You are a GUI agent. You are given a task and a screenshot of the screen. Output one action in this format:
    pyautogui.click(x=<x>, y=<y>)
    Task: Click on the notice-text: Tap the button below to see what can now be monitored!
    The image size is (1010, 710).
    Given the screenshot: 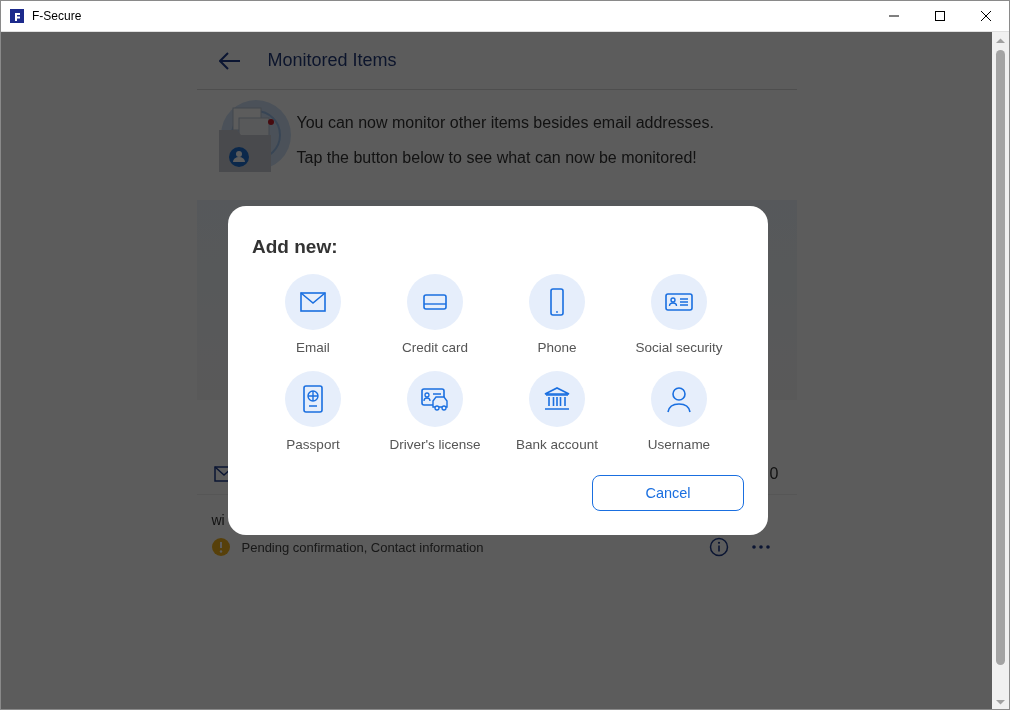 What is the action you would take?
    pyautogui.click(x=497, y=158)
    